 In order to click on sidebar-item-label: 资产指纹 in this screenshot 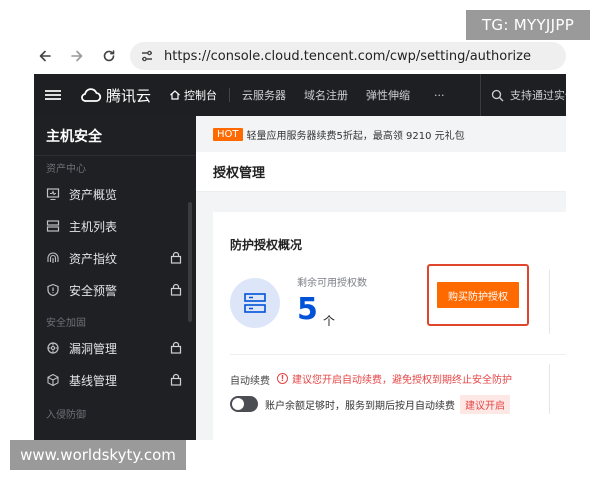, I will do `click(93, 258)`.